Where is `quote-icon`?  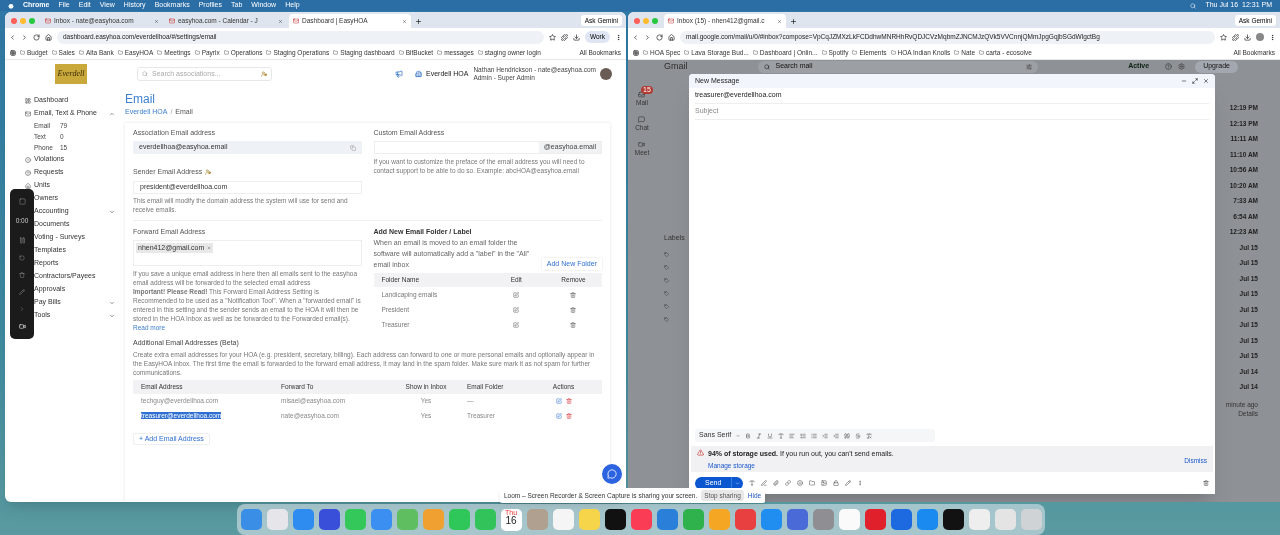 quote-icon is located at coordinates (847, 435).